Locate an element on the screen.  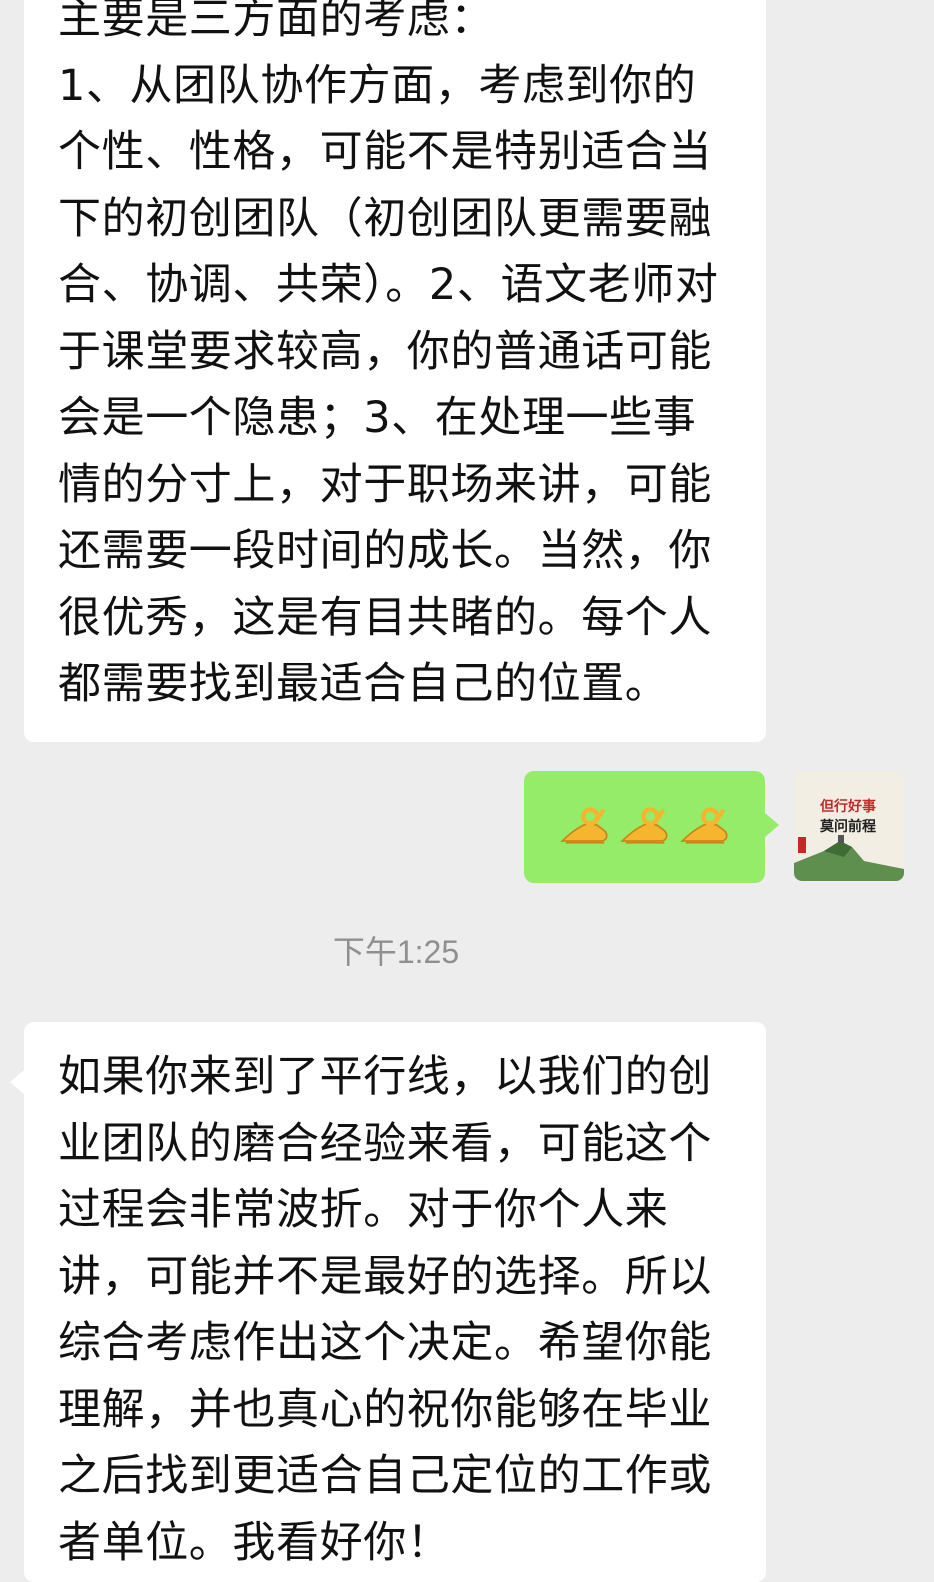
emoji-row is located at coordinates (645, 827).